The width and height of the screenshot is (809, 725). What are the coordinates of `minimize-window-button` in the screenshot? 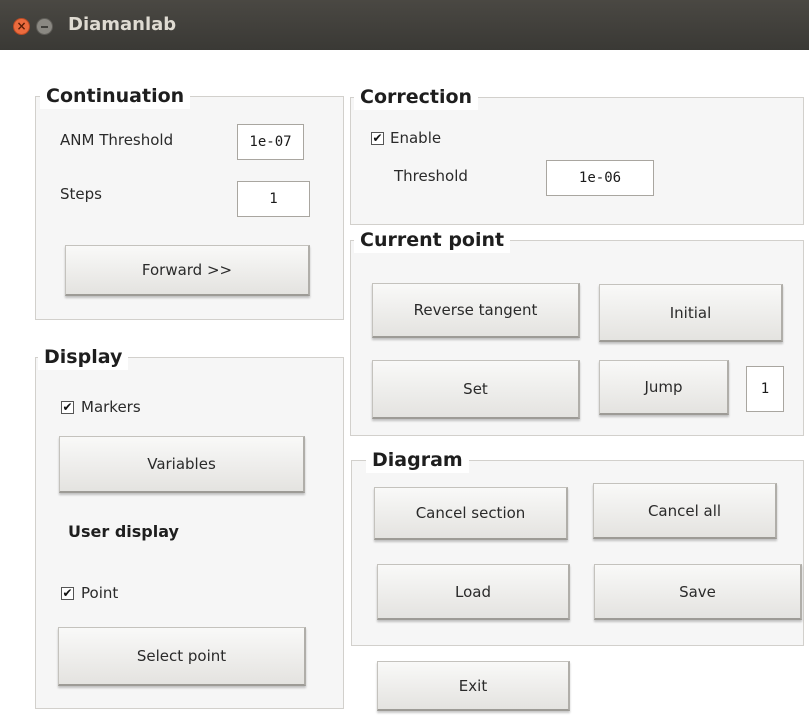 It's located at (44, 26).